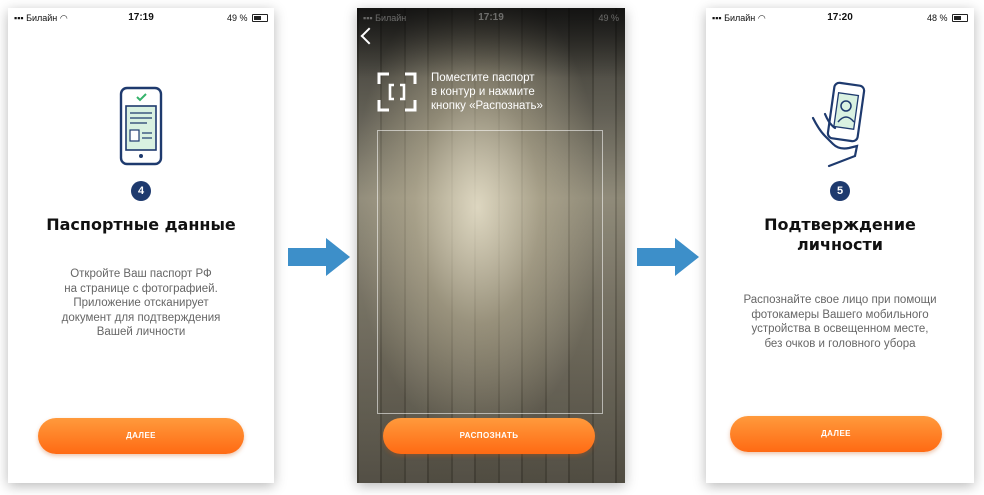  I want to click on step-badge: 4, so click(141, 191).